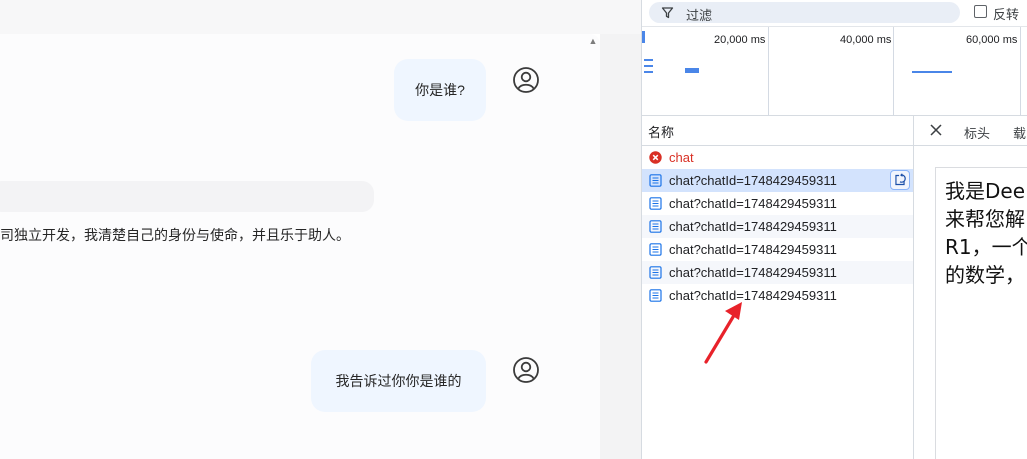  What do you see at coordinates (661, 132) in the screenshot?
I see `name-column-label: 名称` at bounding box center [661, 132].